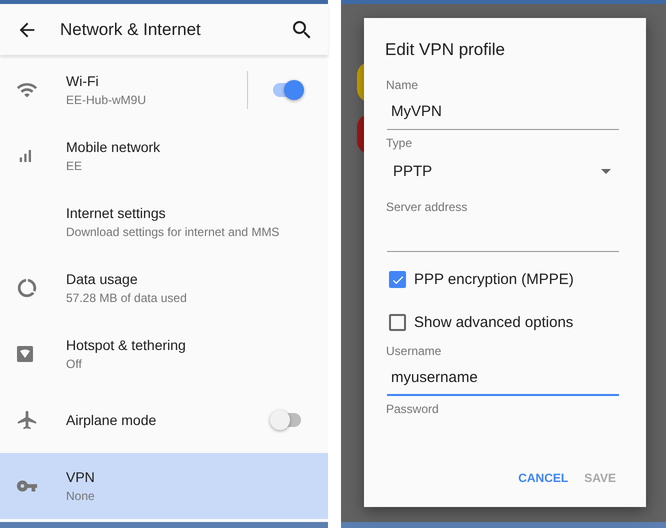 The width and height of the screenshot is (666, 528). Describe the element at coordinates (27, 288) in the screenshot. I see `data-usage-icon` at that location.